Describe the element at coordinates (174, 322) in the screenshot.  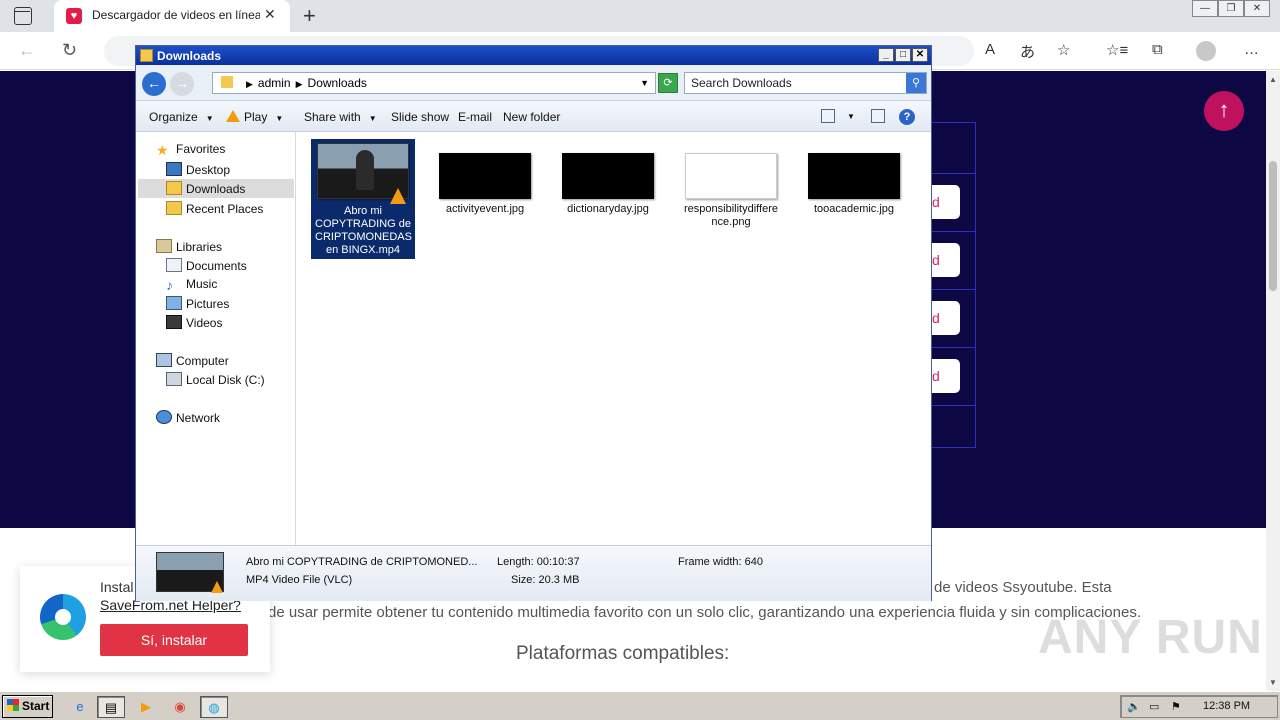
I see `videos-icon` at that location.